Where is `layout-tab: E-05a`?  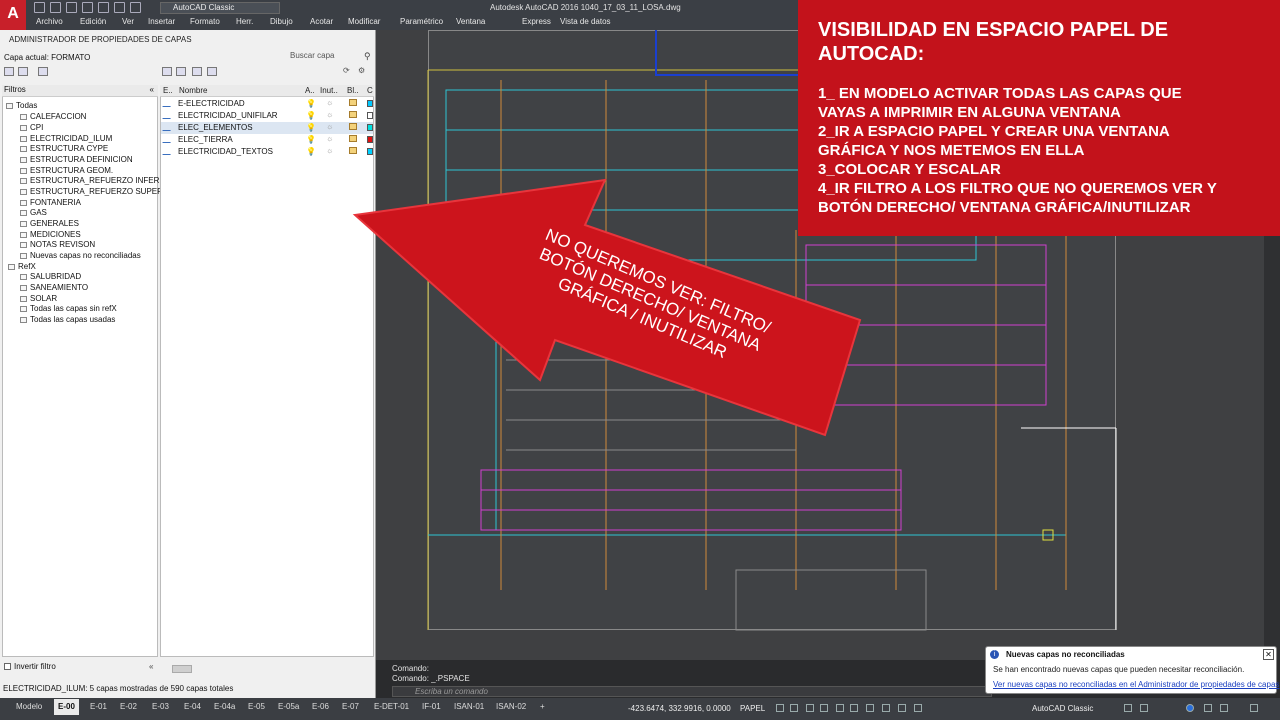 layout-tab: E-05a is located at coordinates (288, 706).